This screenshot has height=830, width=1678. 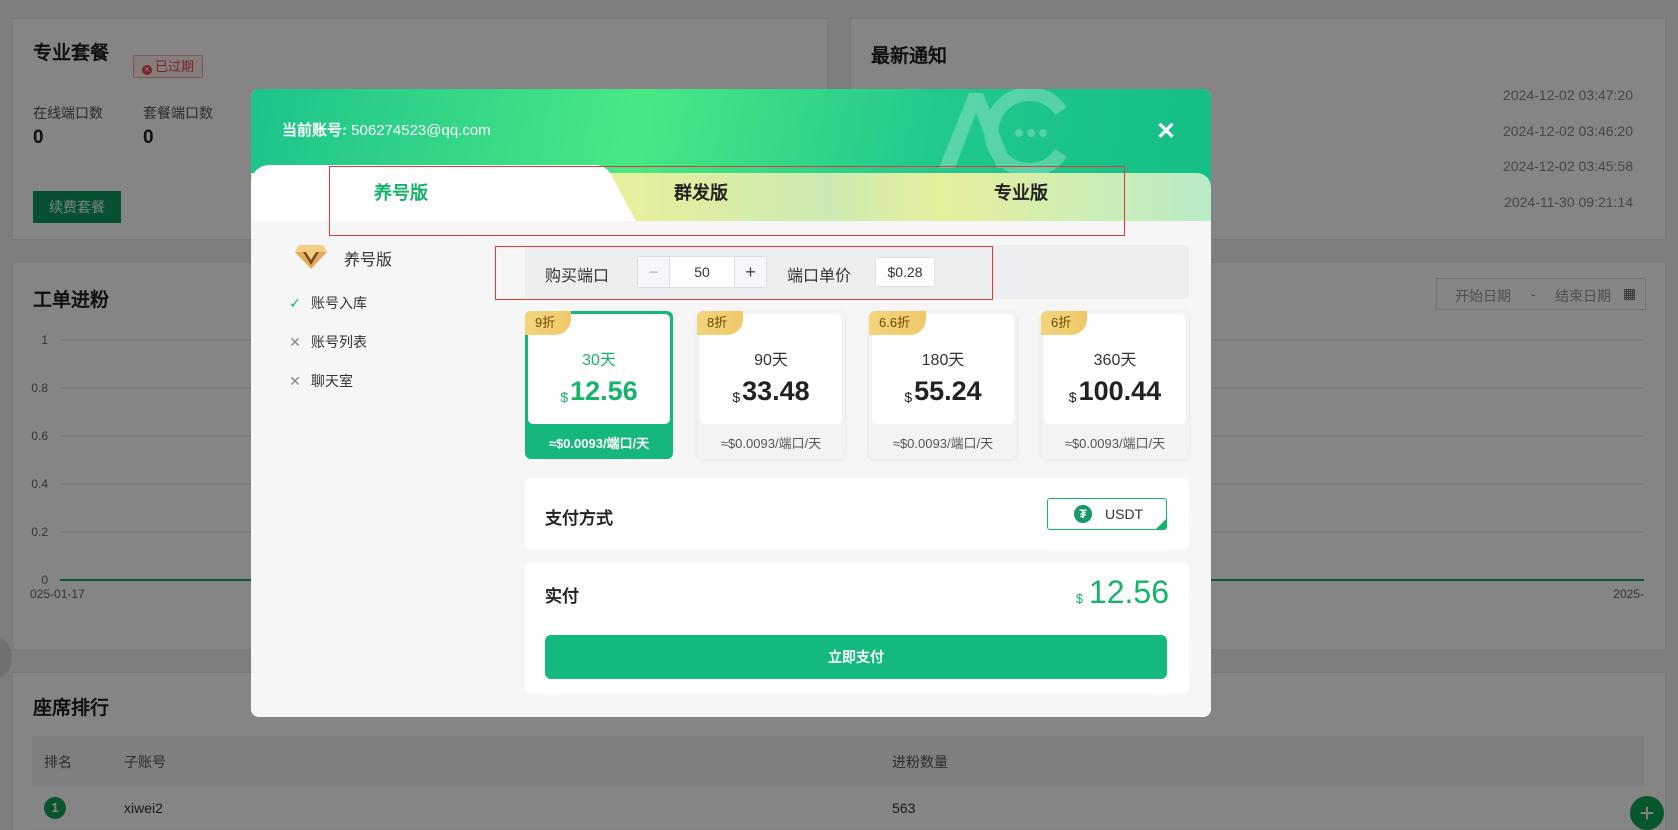 What do you see at coordinates (1124, 514) in the screenshot?
I see `usdt-label: USDT` at bounding box center [1124, 514].